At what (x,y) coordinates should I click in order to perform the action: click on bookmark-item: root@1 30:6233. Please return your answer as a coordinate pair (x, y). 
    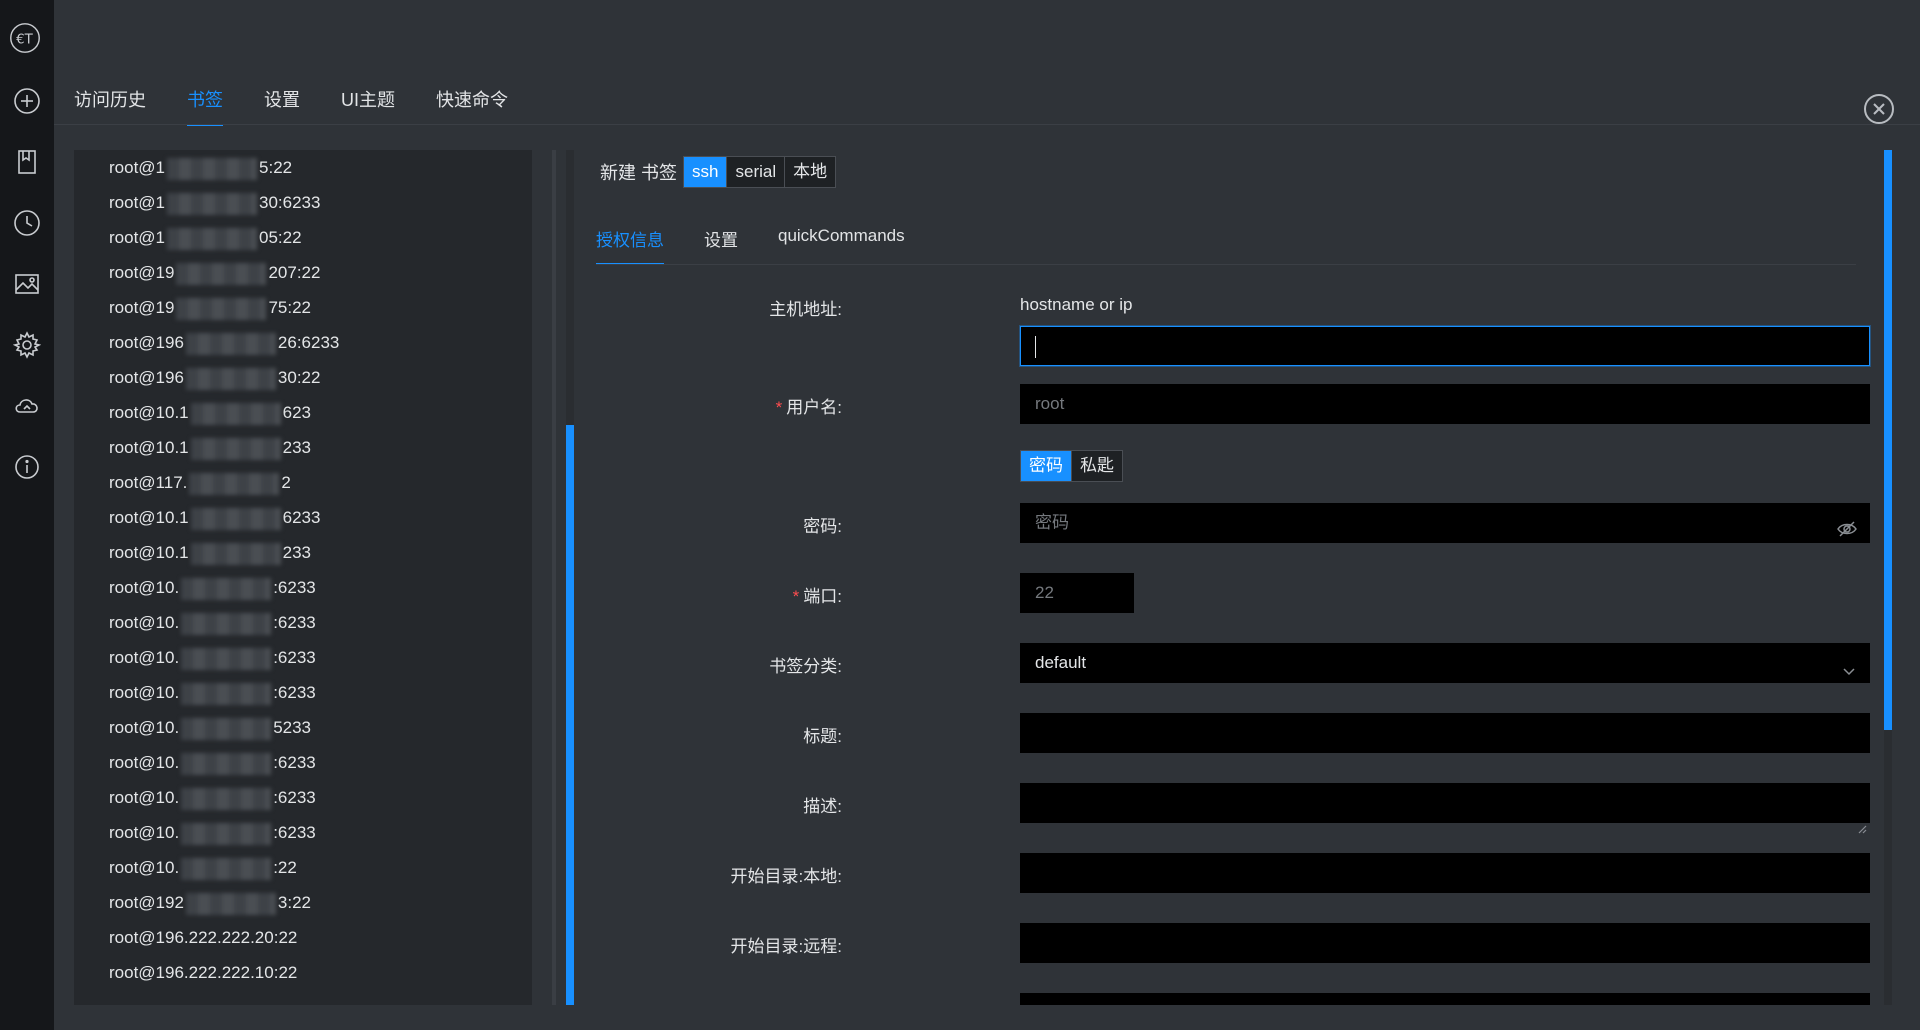
    Looking at the image, I should click on (303, 202).